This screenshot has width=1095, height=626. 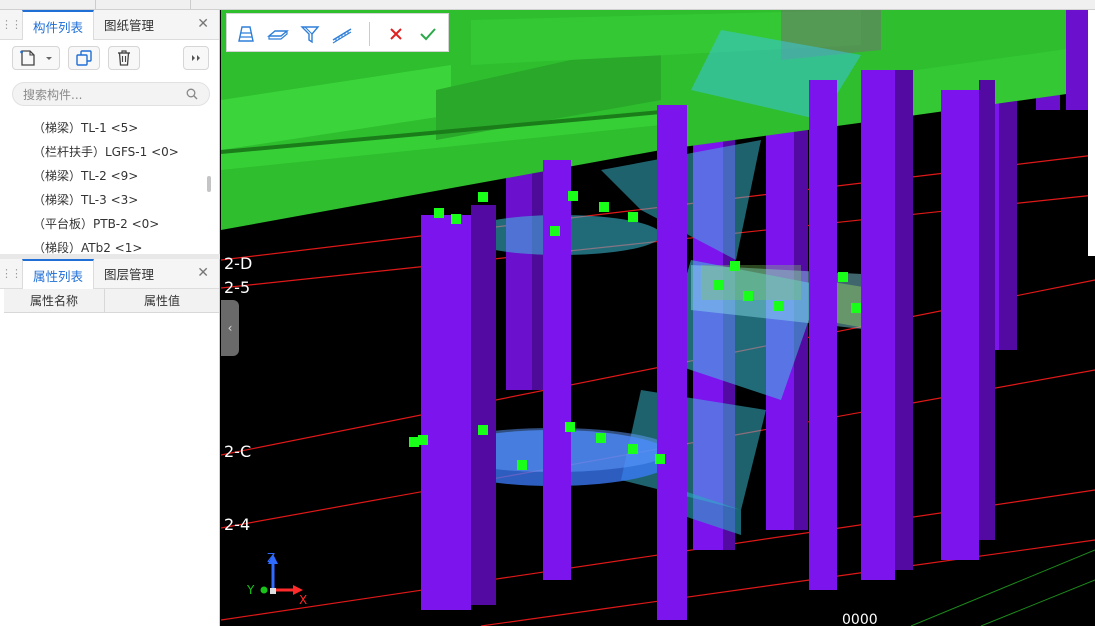 I want to click on platform-slab-tool-button, so click(x=278, y=34).